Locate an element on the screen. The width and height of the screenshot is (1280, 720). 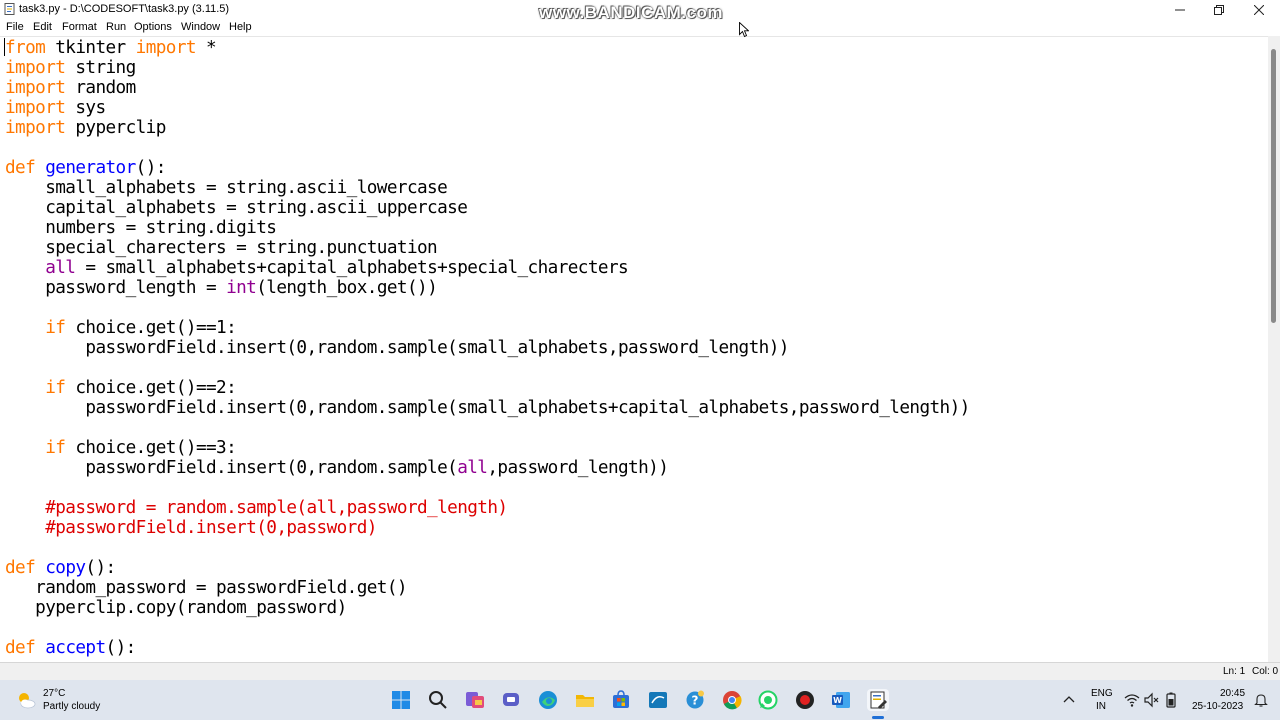
code-token: pyperclip is located at coordinates (115, 128).